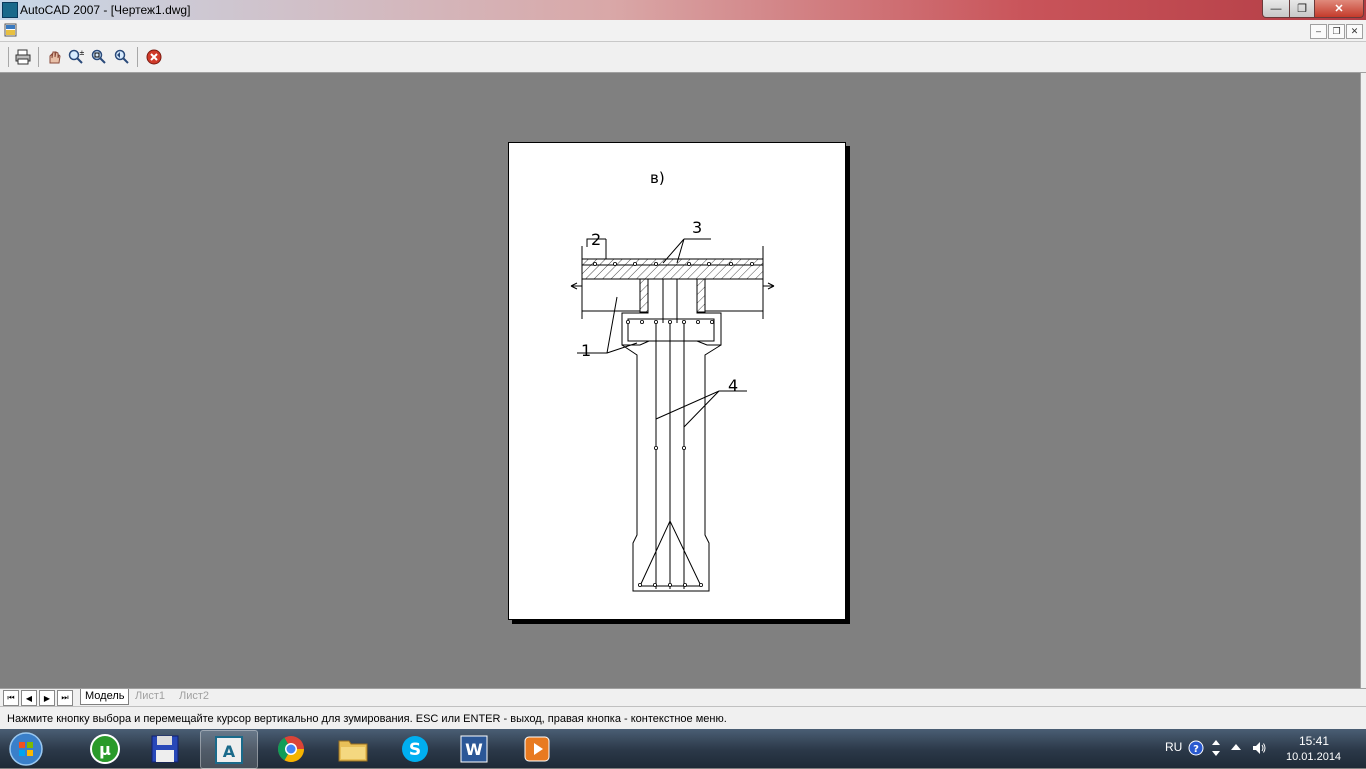  Describe the element at coordinates (1276, 9) in the screenshot. I see `window-minimize-button: —` at that location.